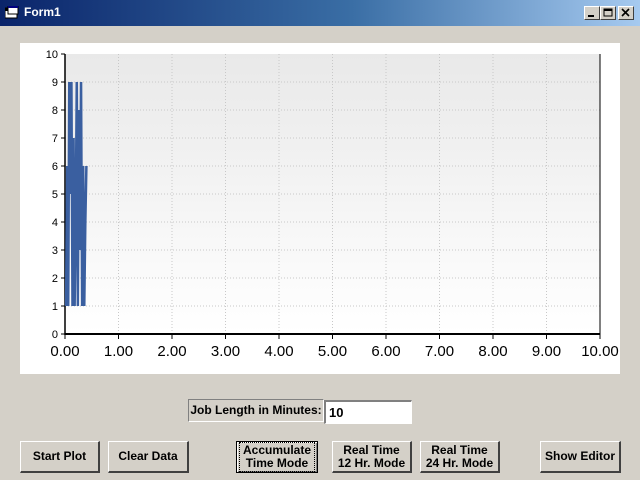 Image resolution: width=640 pixels, height=480 pixels. I want to click on y-tick-label: 0, so click(55, 335).